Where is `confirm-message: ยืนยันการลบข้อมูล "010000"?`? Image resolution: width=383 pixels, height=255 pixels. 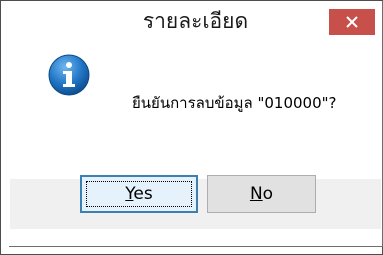
confirm-message: ยืนยันการลบข้อมูล "010000"? is located at coordinates (234, 103).